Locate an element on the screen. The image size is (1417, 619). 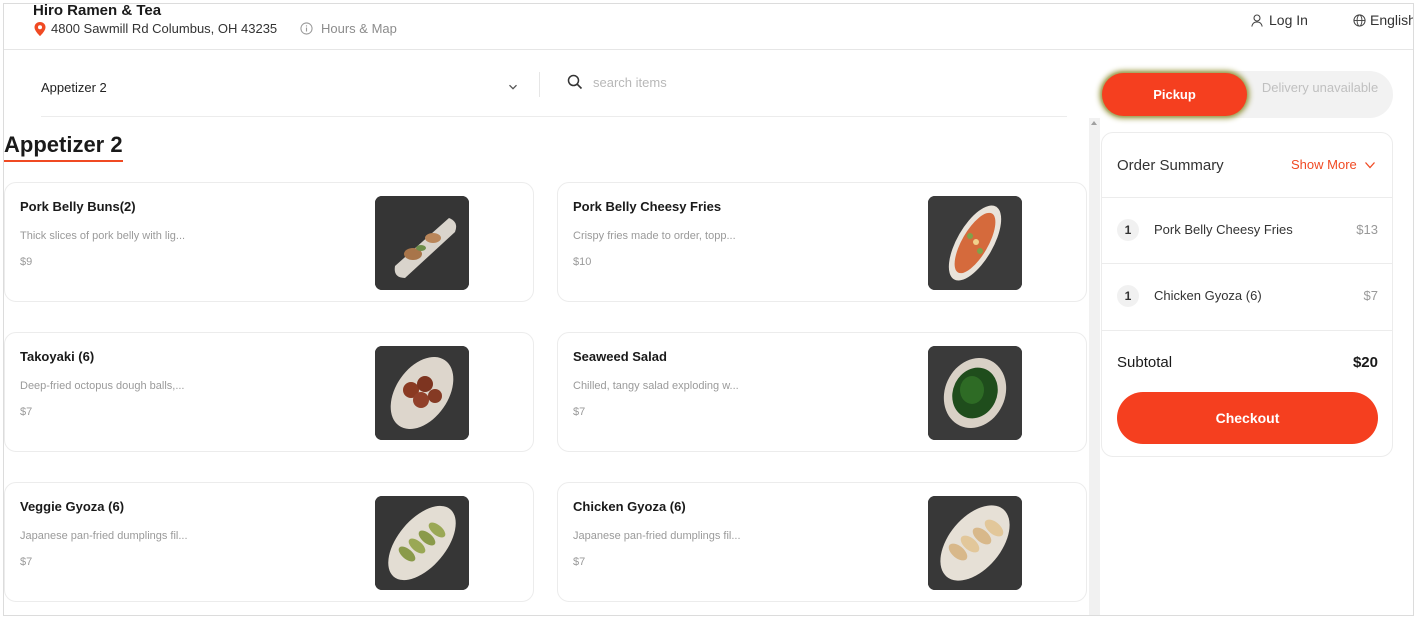
order-type-toggle: Pickup Delivery unavailable is located at coordinates (1246, 94).